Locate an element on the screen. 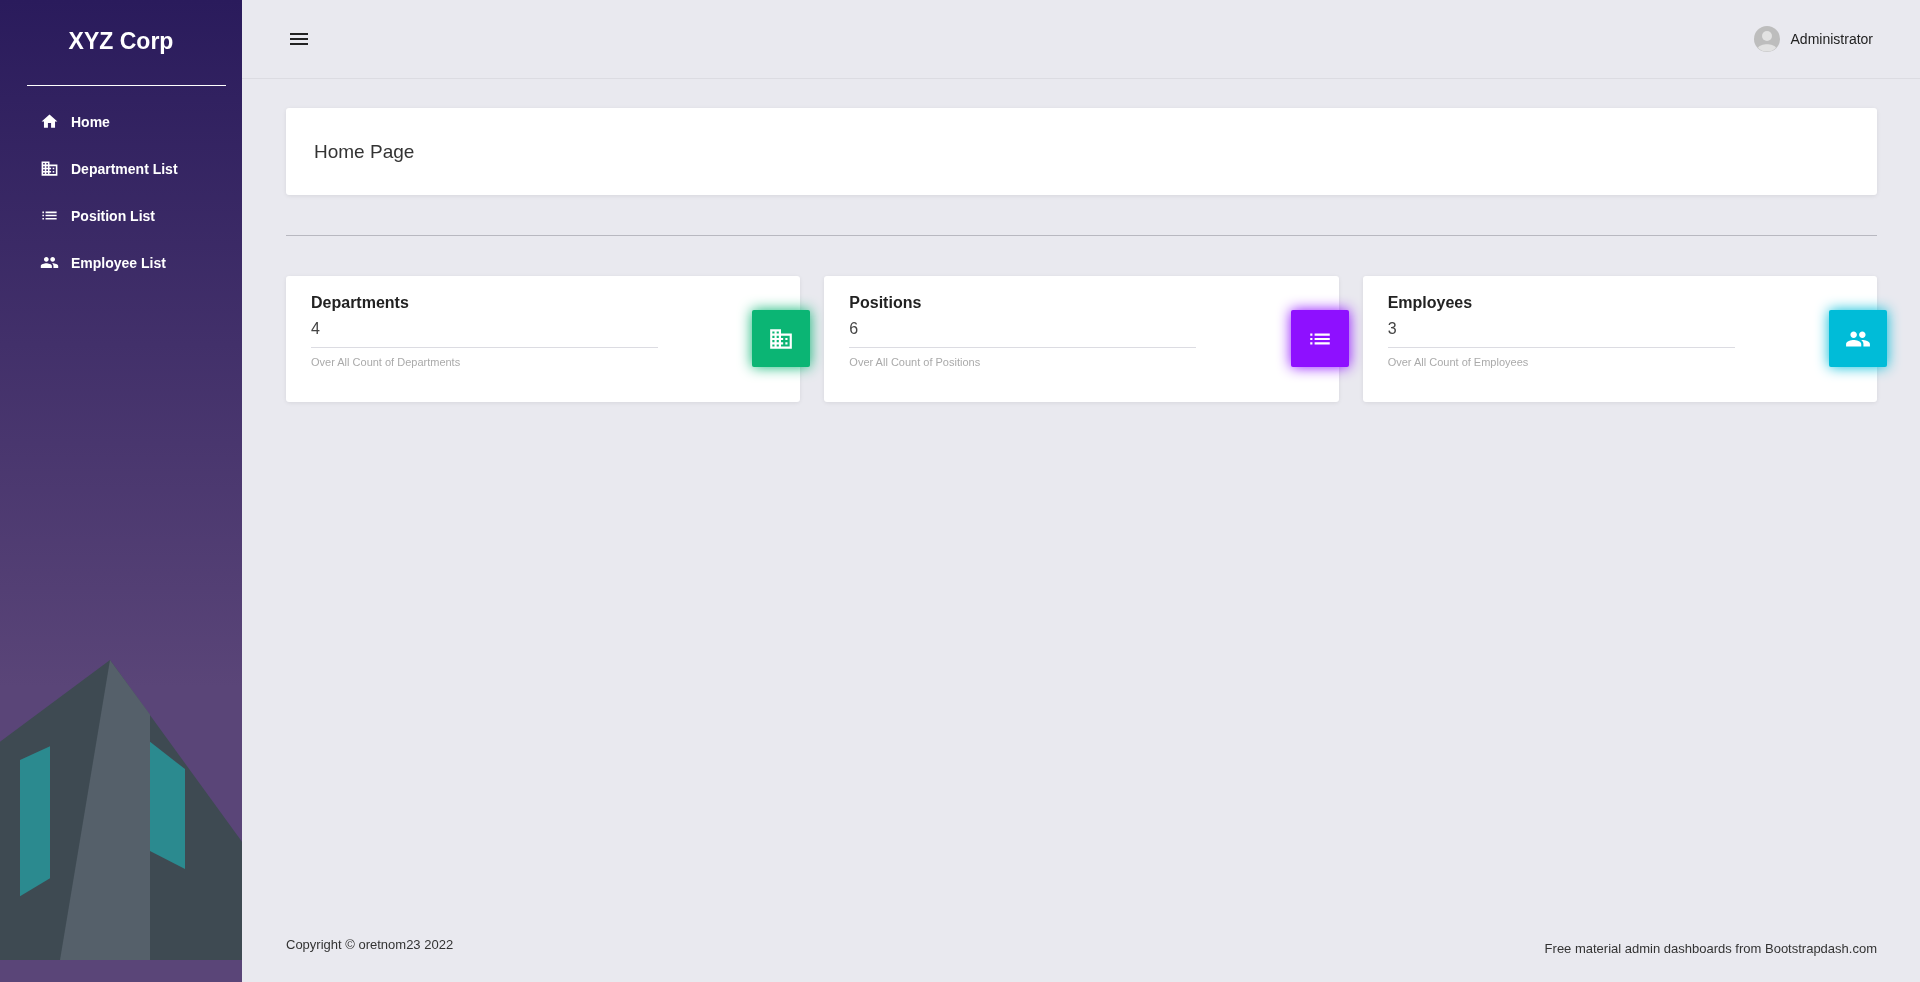  user-name: Administrator is located at coordinates (1831, 39).